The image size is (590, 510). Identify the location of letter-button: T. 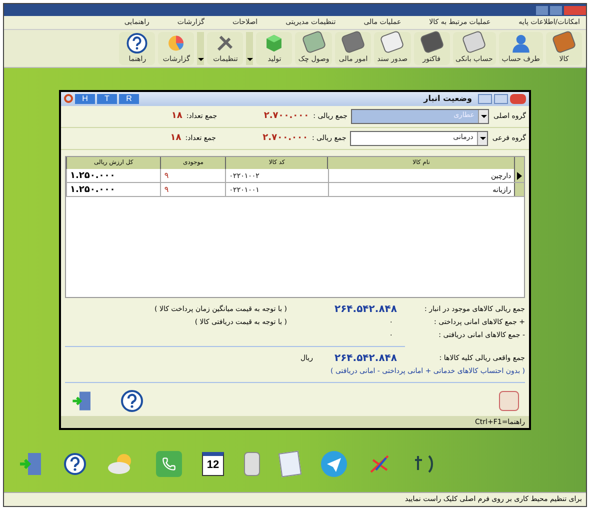
(107, 99).